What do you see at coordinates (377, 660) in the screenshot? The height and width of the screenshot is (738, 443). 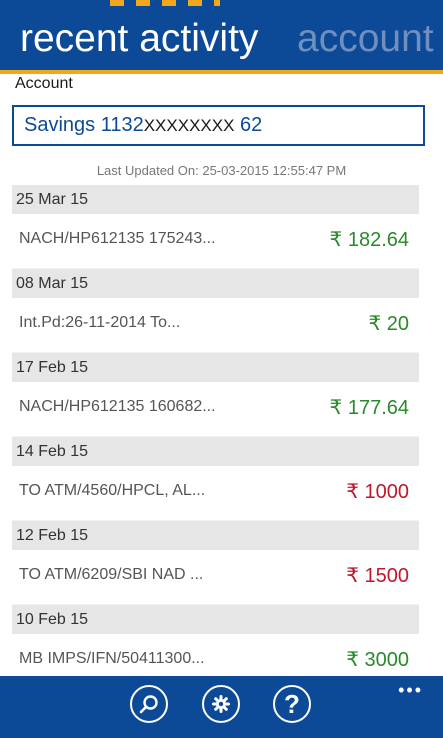 I see `transaction-amount: ₹ 3000` at bounding box center [377, 660].